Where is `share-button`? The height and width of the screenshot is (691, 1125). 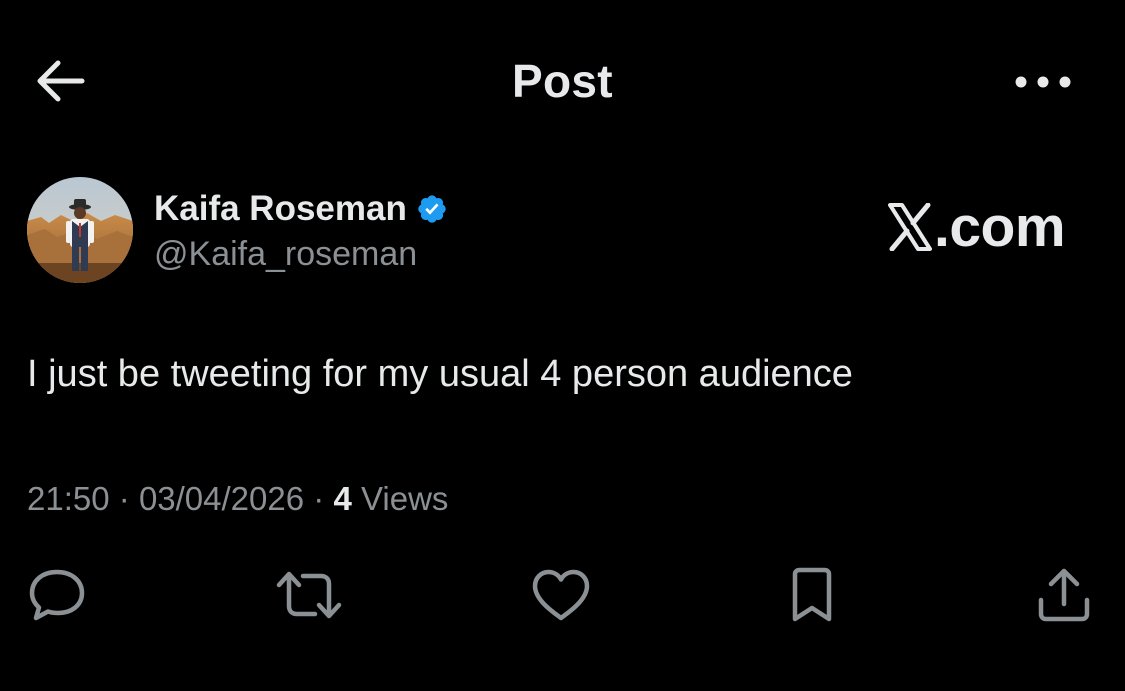
share-button is located at coordinates (1064, 595).